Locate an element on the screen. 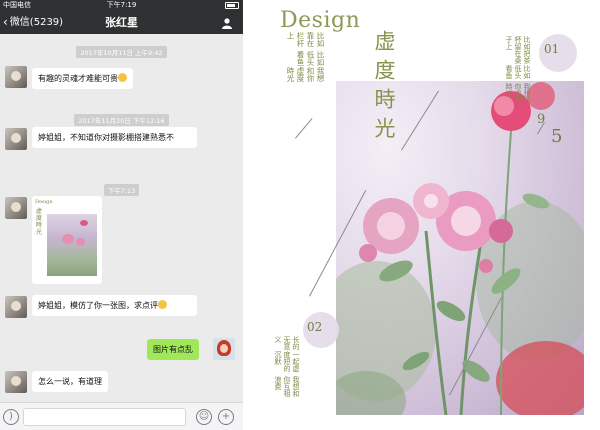 This screenshot has height=430, width=600. poster-poem-top-right: 我想和你虚度時光 比如低头看鱼 比如把茶杯留在桌子上 is located at coordinates (518, 70).